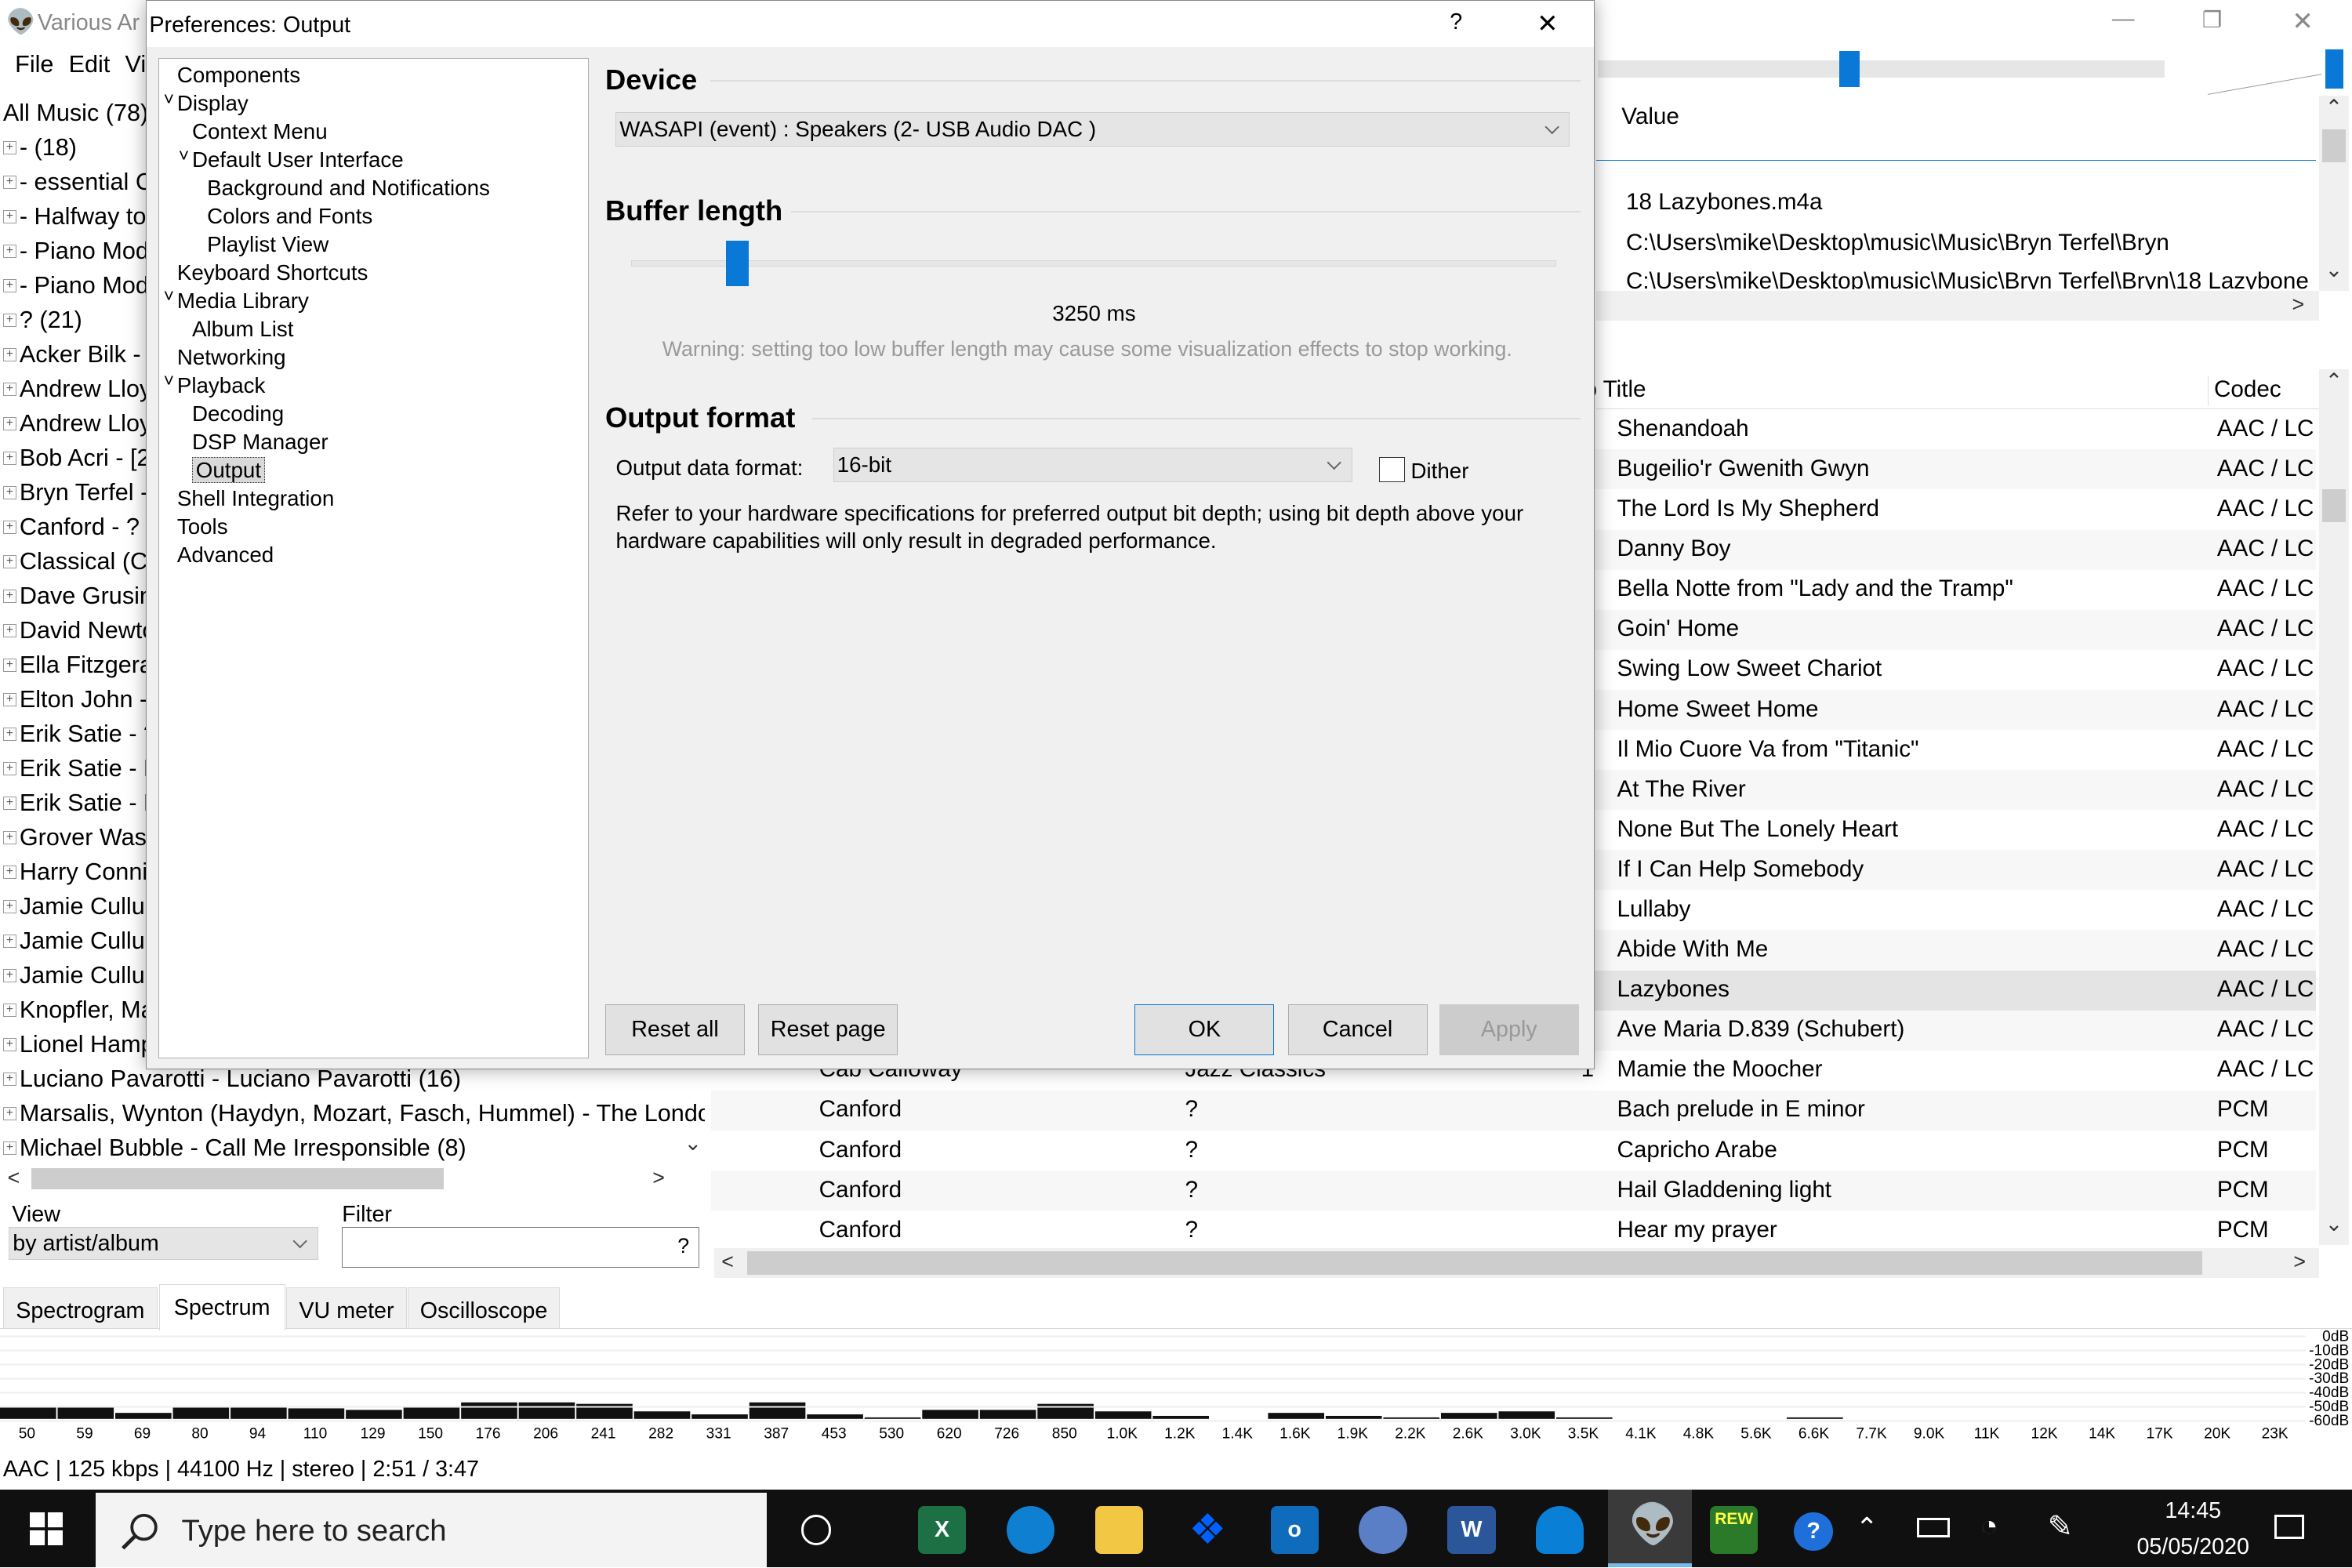 The image size is (2352, 1568). I want to click on tree-item: Output, so click(228, 471).